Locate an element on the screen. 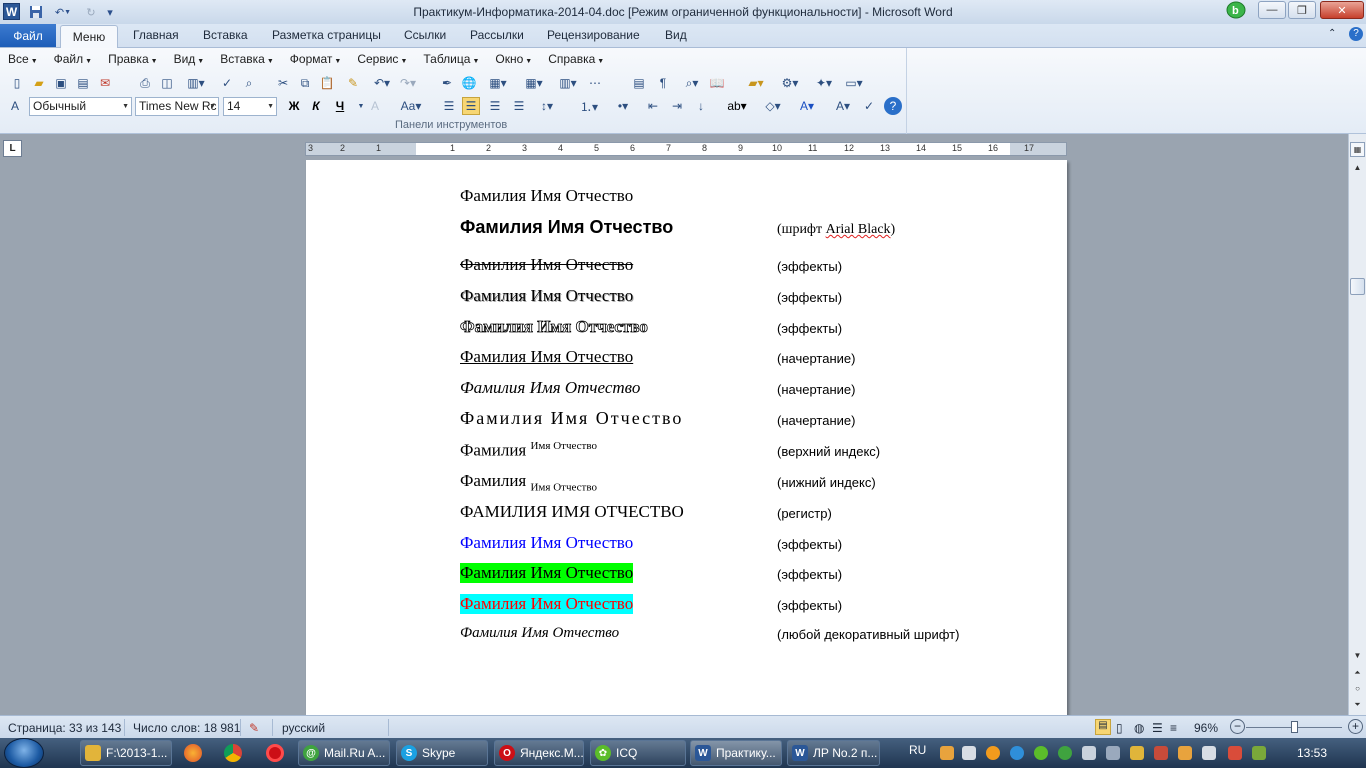 The image size is (1366, 768). tab-stop-selector: L is located at coordinates (12, 148).